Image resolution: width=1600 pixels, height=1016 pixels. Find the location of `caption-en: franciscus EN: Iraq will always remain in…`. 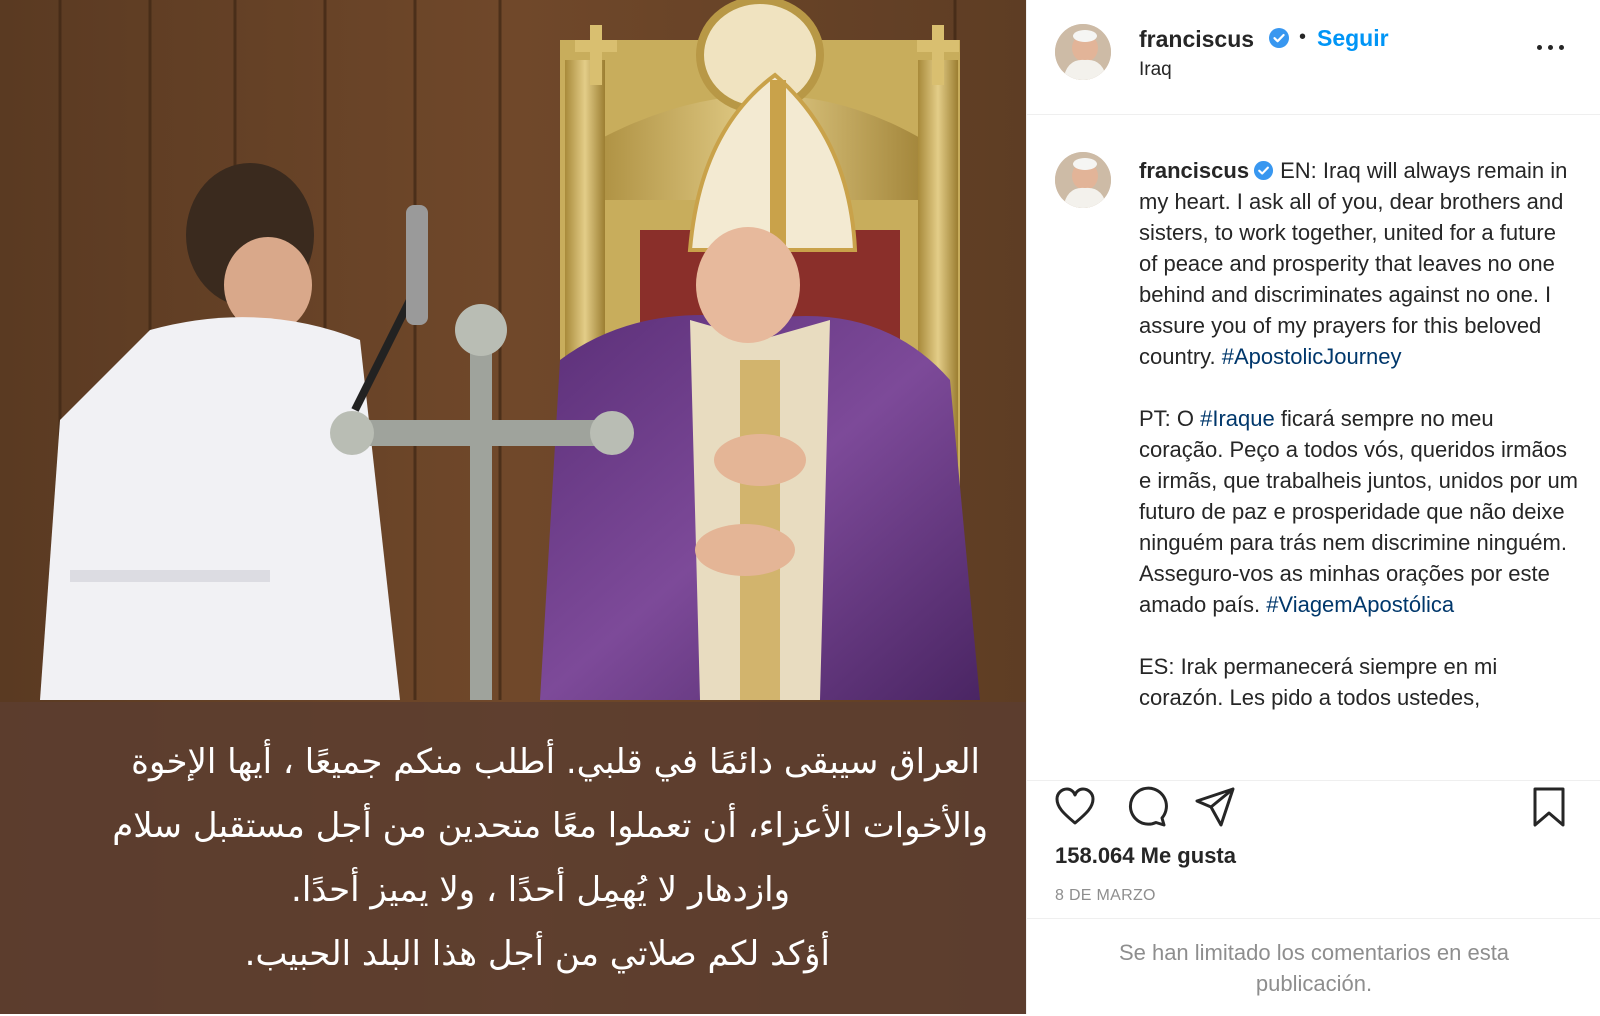

caption-en: franciscus EN: Iraq will always remain in… is located at coordinates (1359, 263).